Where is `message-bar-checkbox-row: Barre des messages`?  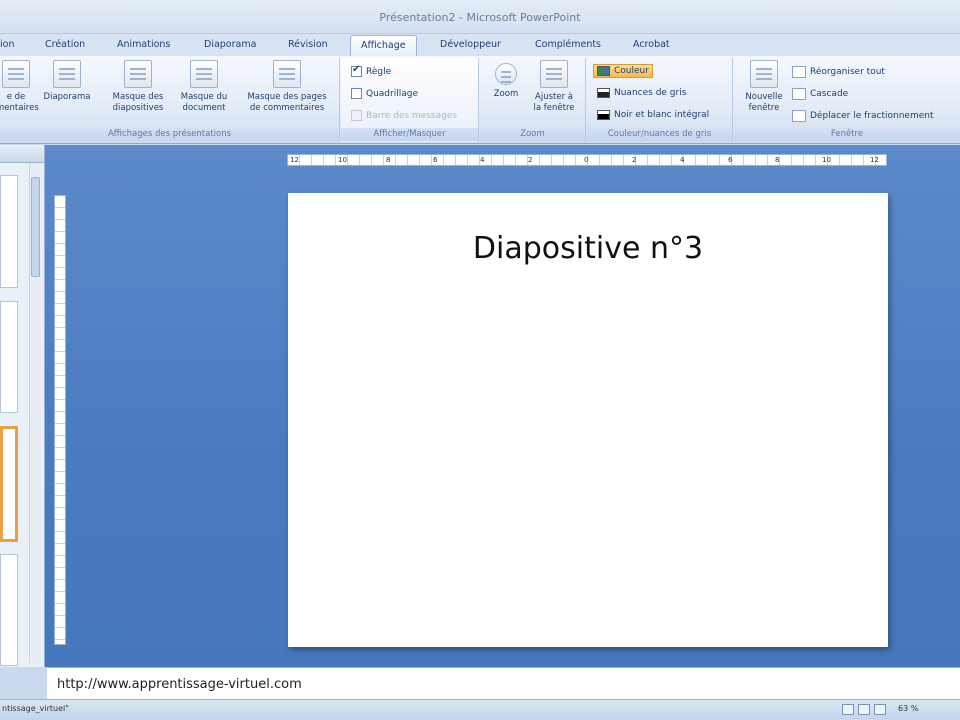
message-bar-checkbox-row: Barre des messages is located at coordinates (404, 115).